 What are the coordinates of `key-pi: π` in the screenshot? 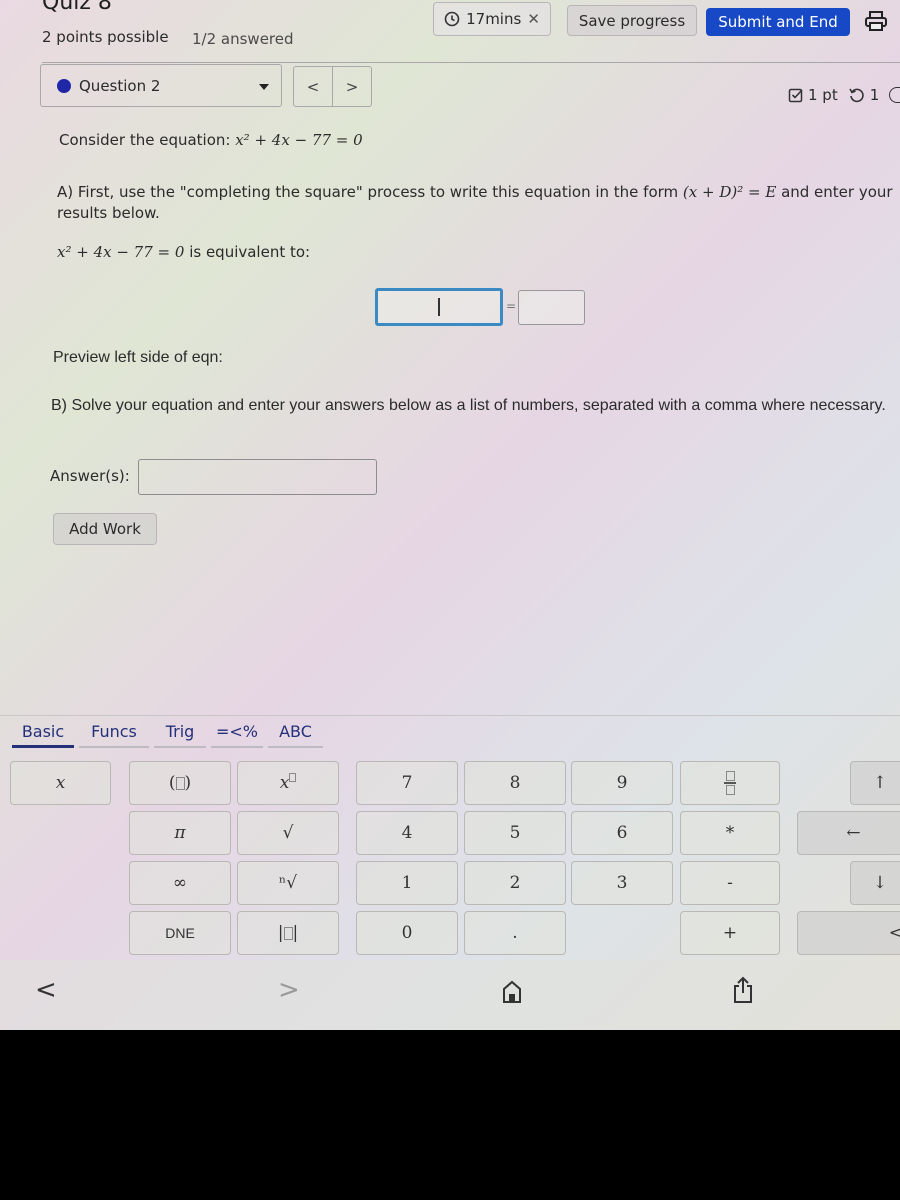 It's located at (180, 833).